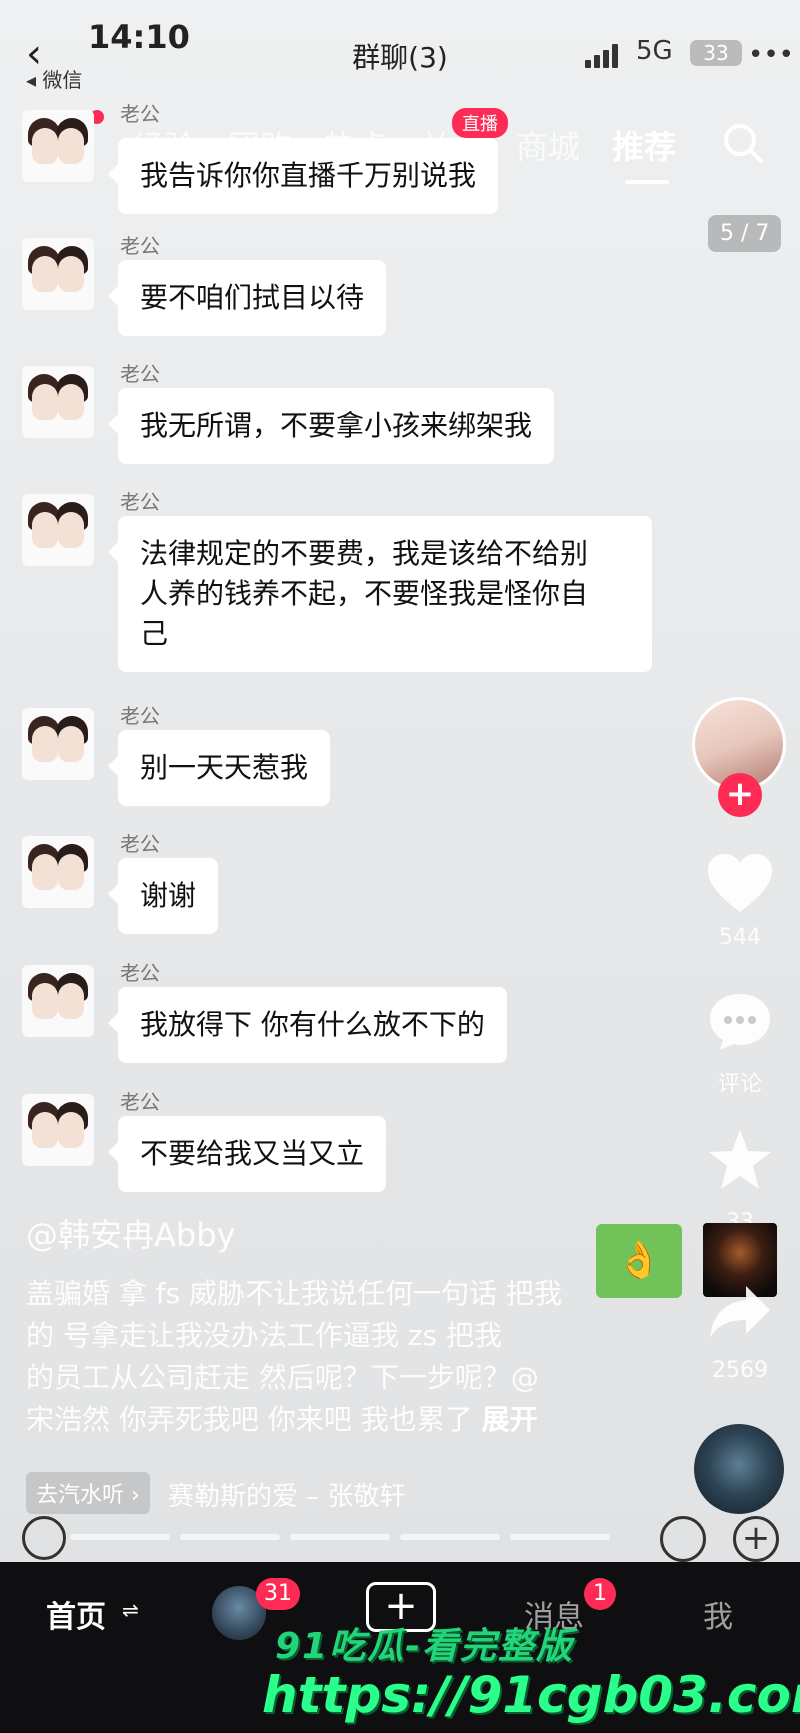 This screenshot has width=800, height=1733. What do you see at coordinates (739, 1469) in the screenshot?
I see `music-disc` at bounding box center [739, 1469].